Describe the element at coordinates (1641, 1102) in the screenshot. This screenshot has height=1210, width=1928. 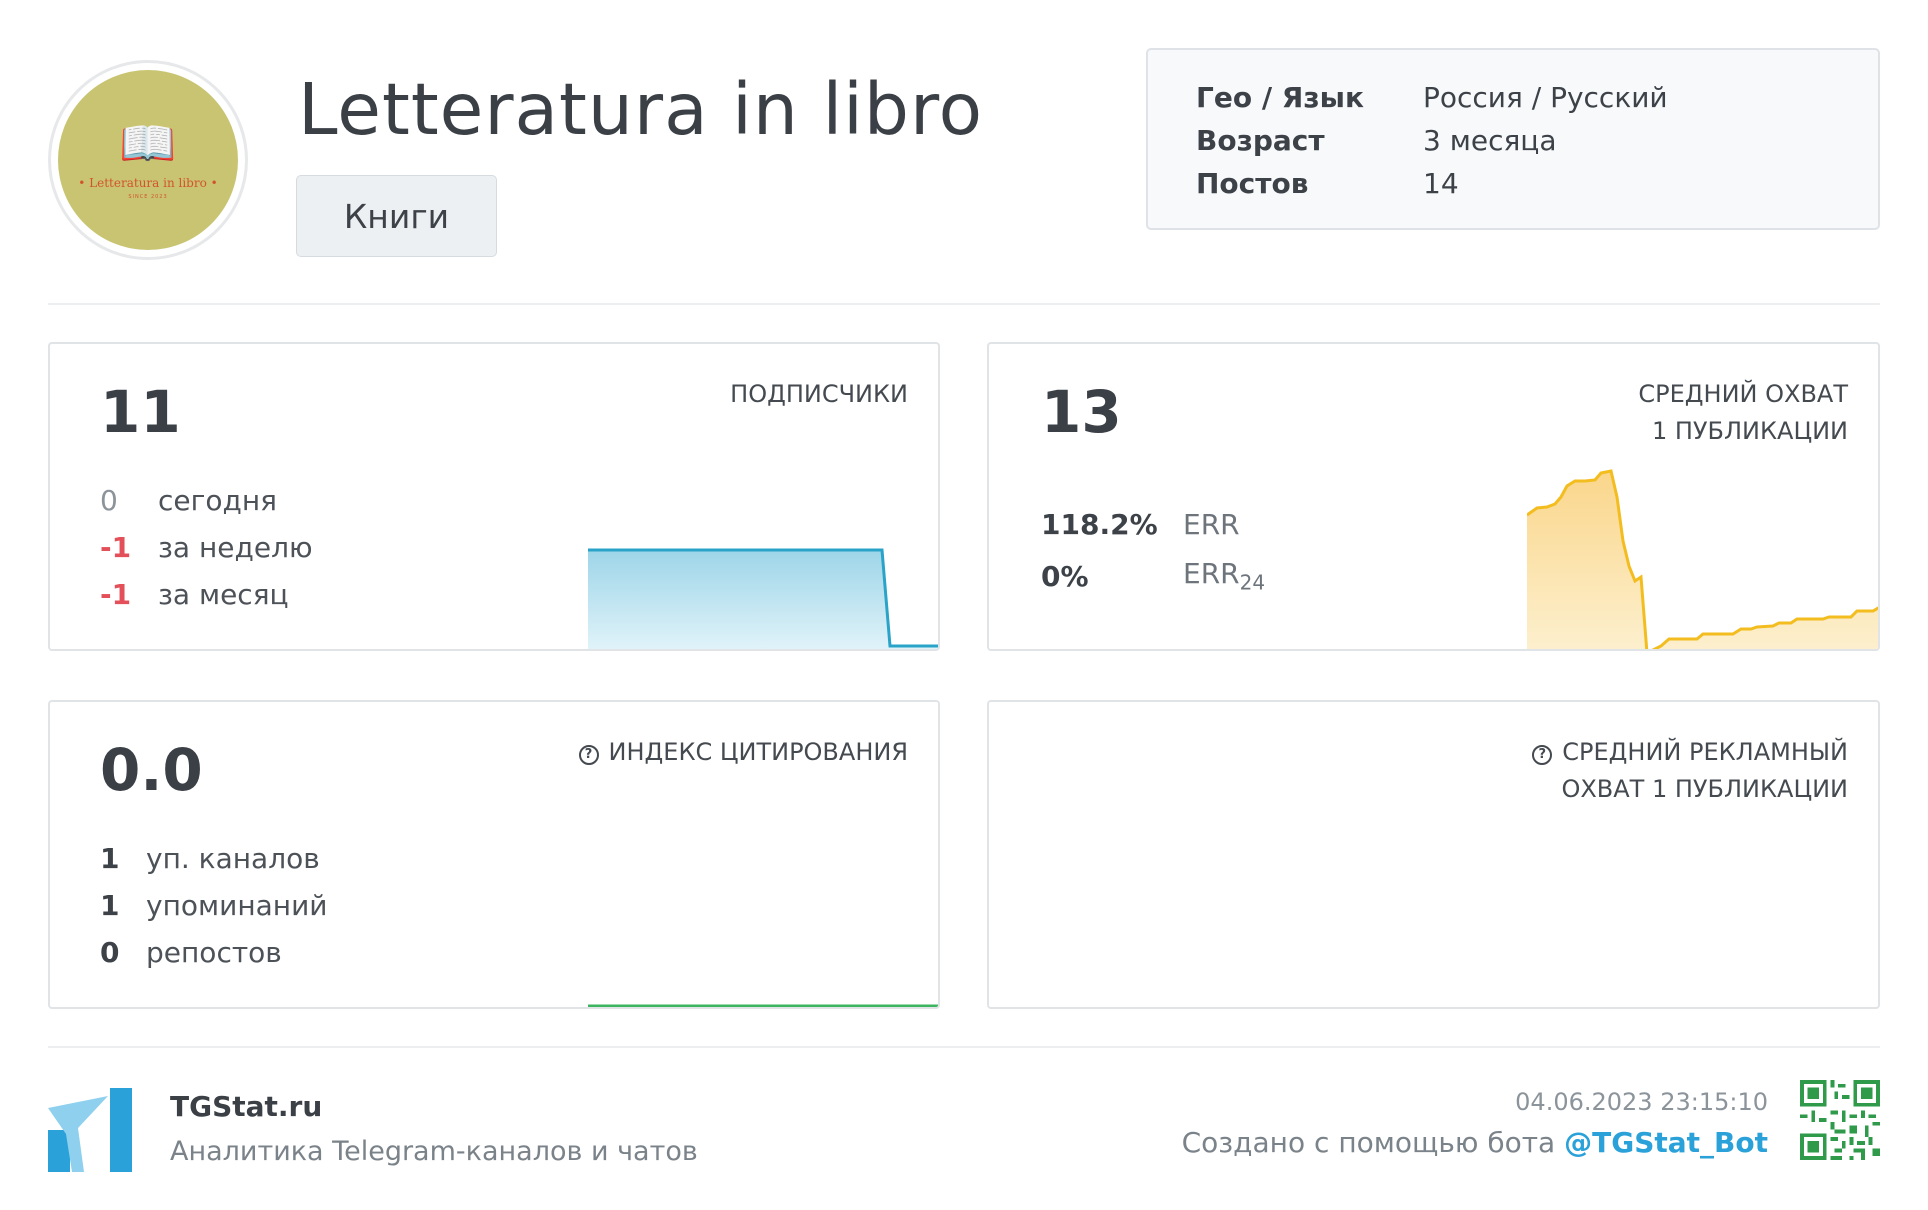
I see `footer-date: 04.06.2023 23:15:10` at that location.